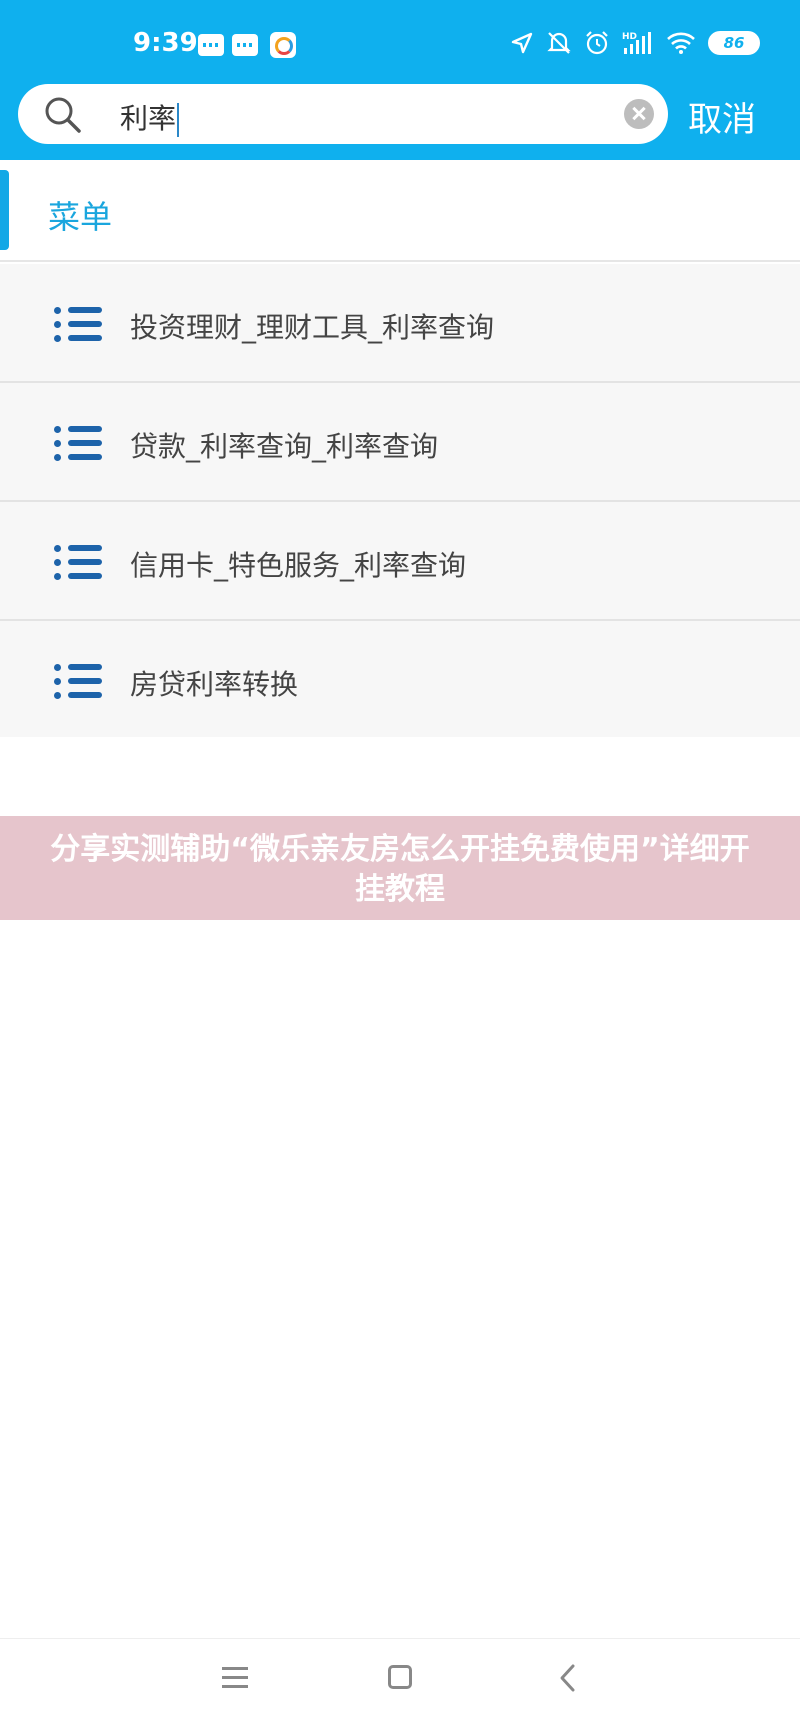  Describe the element at coordinates (4, 210) in the screenshot. I see `section-indicator` at that location.